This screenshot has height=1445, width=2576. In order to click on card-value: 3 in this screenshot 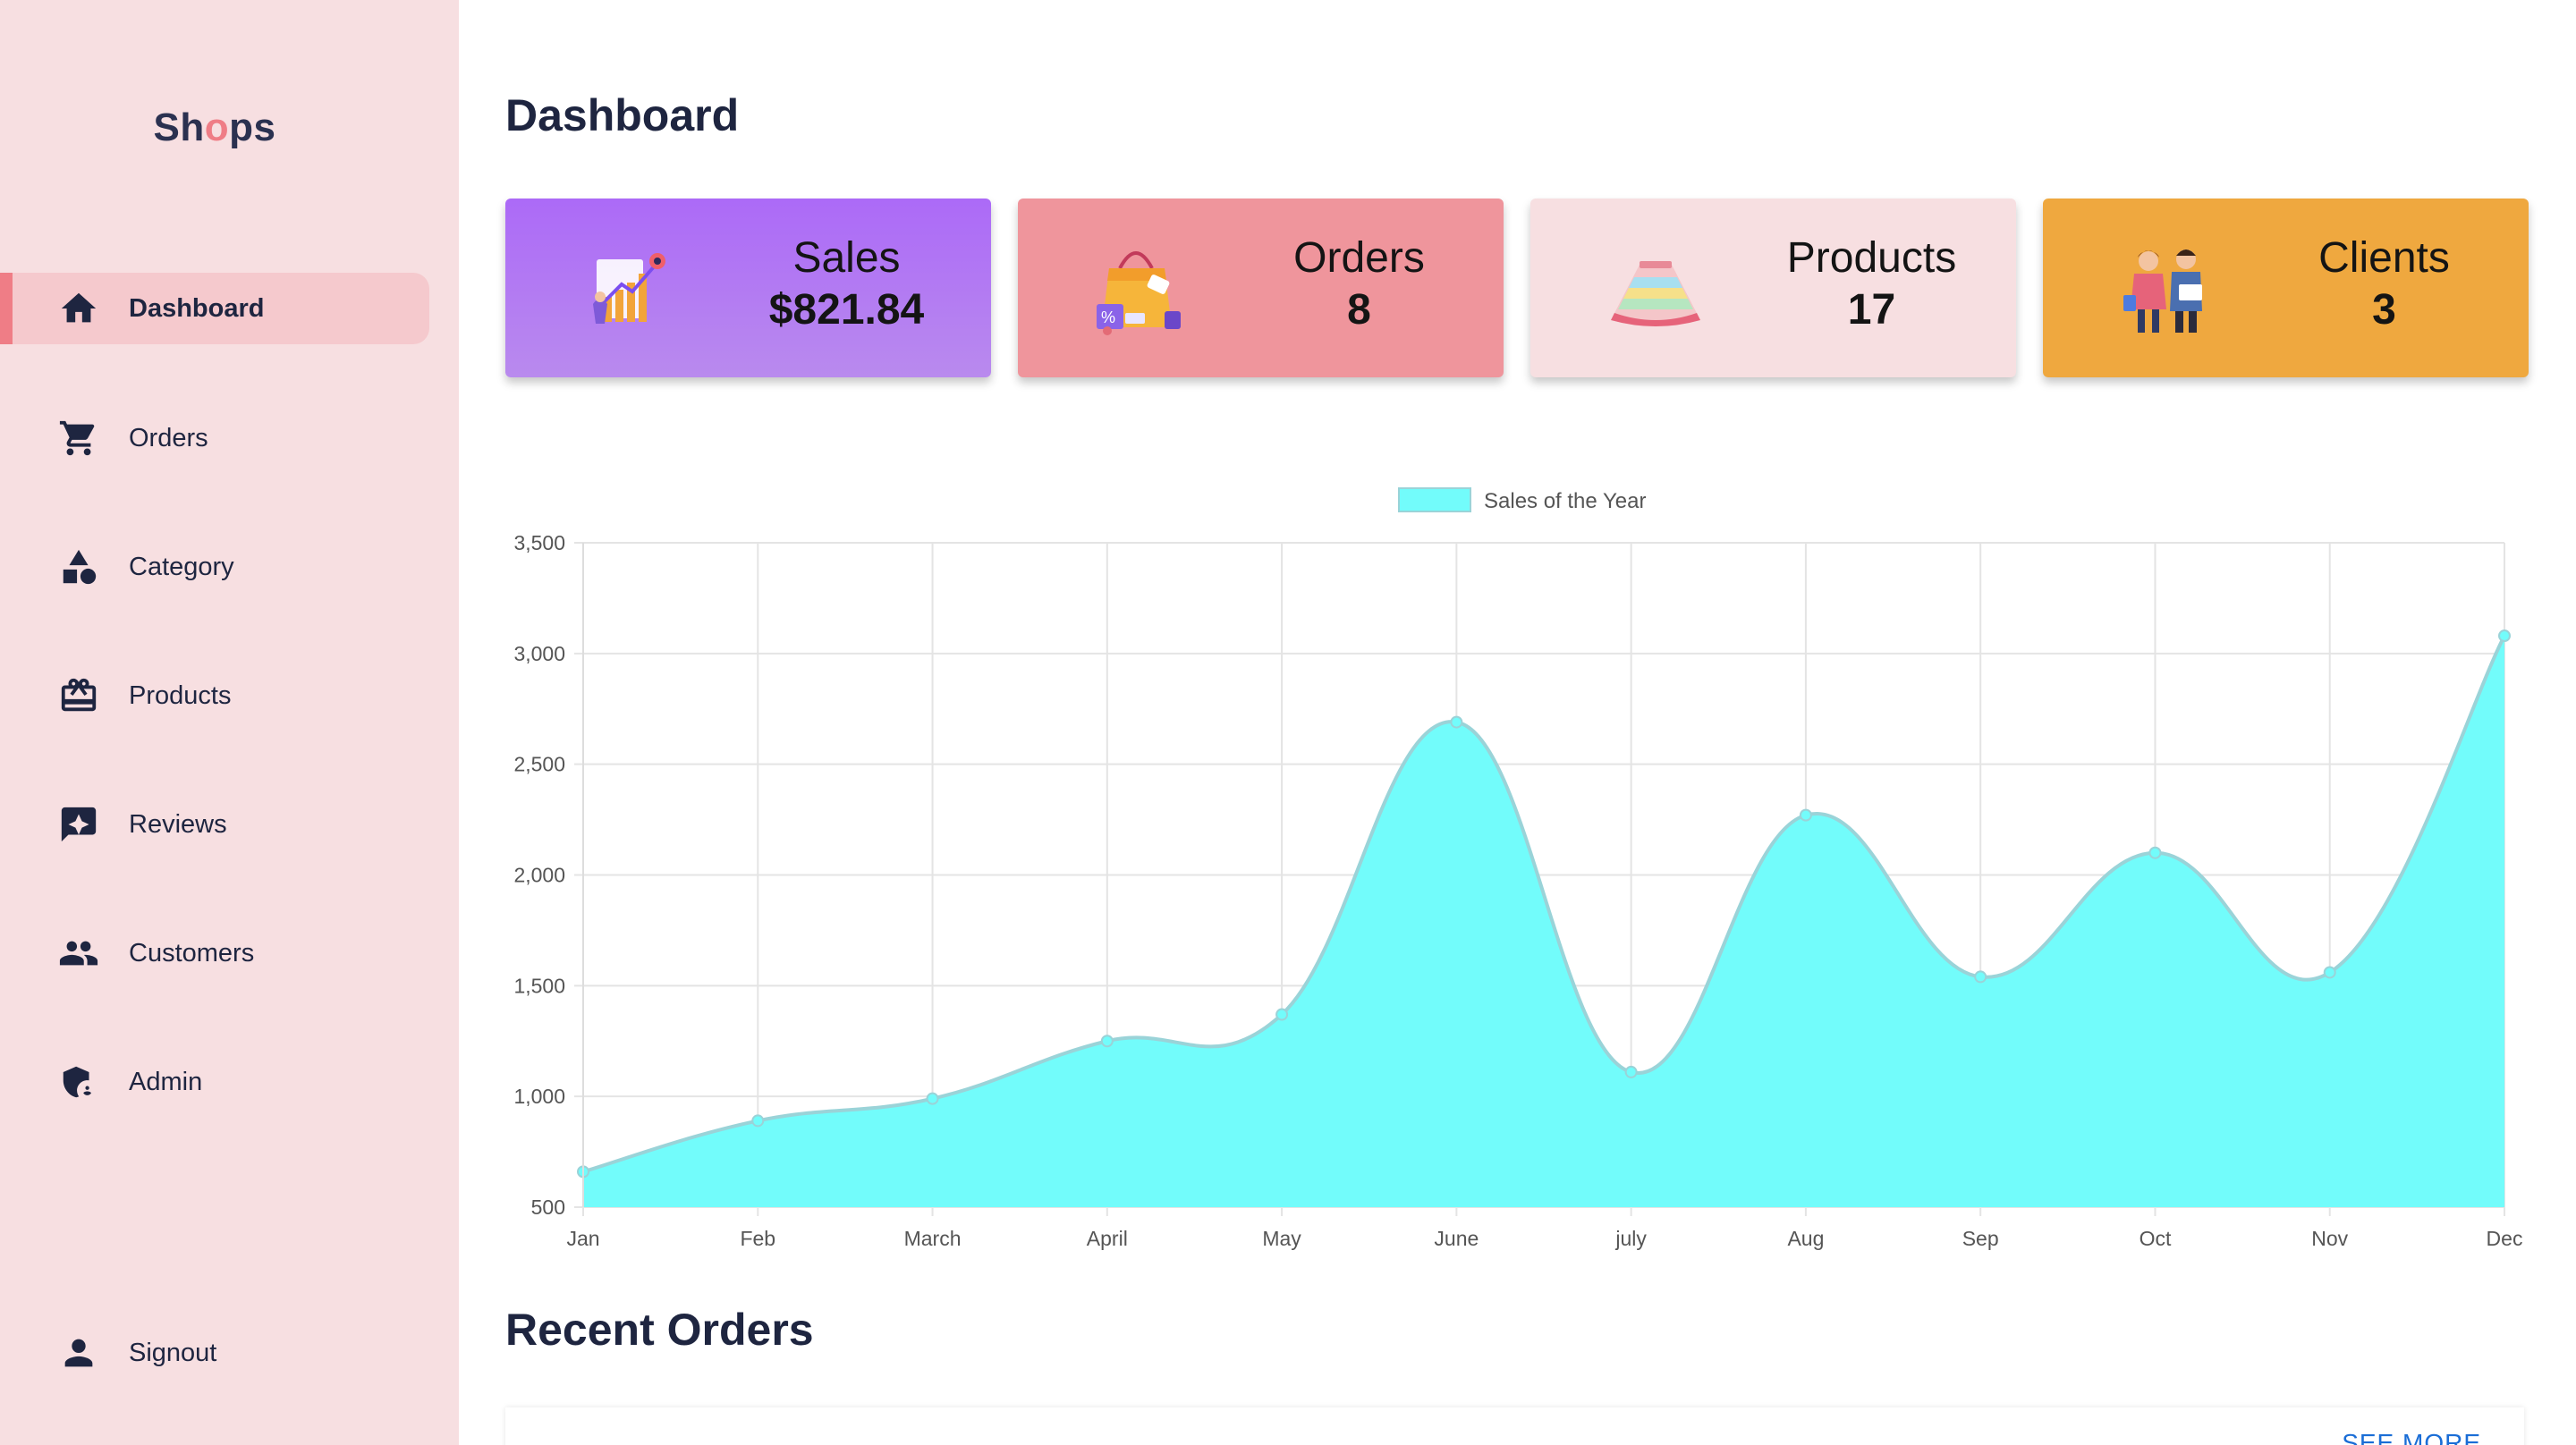, I will do `click(2384, 310)`.